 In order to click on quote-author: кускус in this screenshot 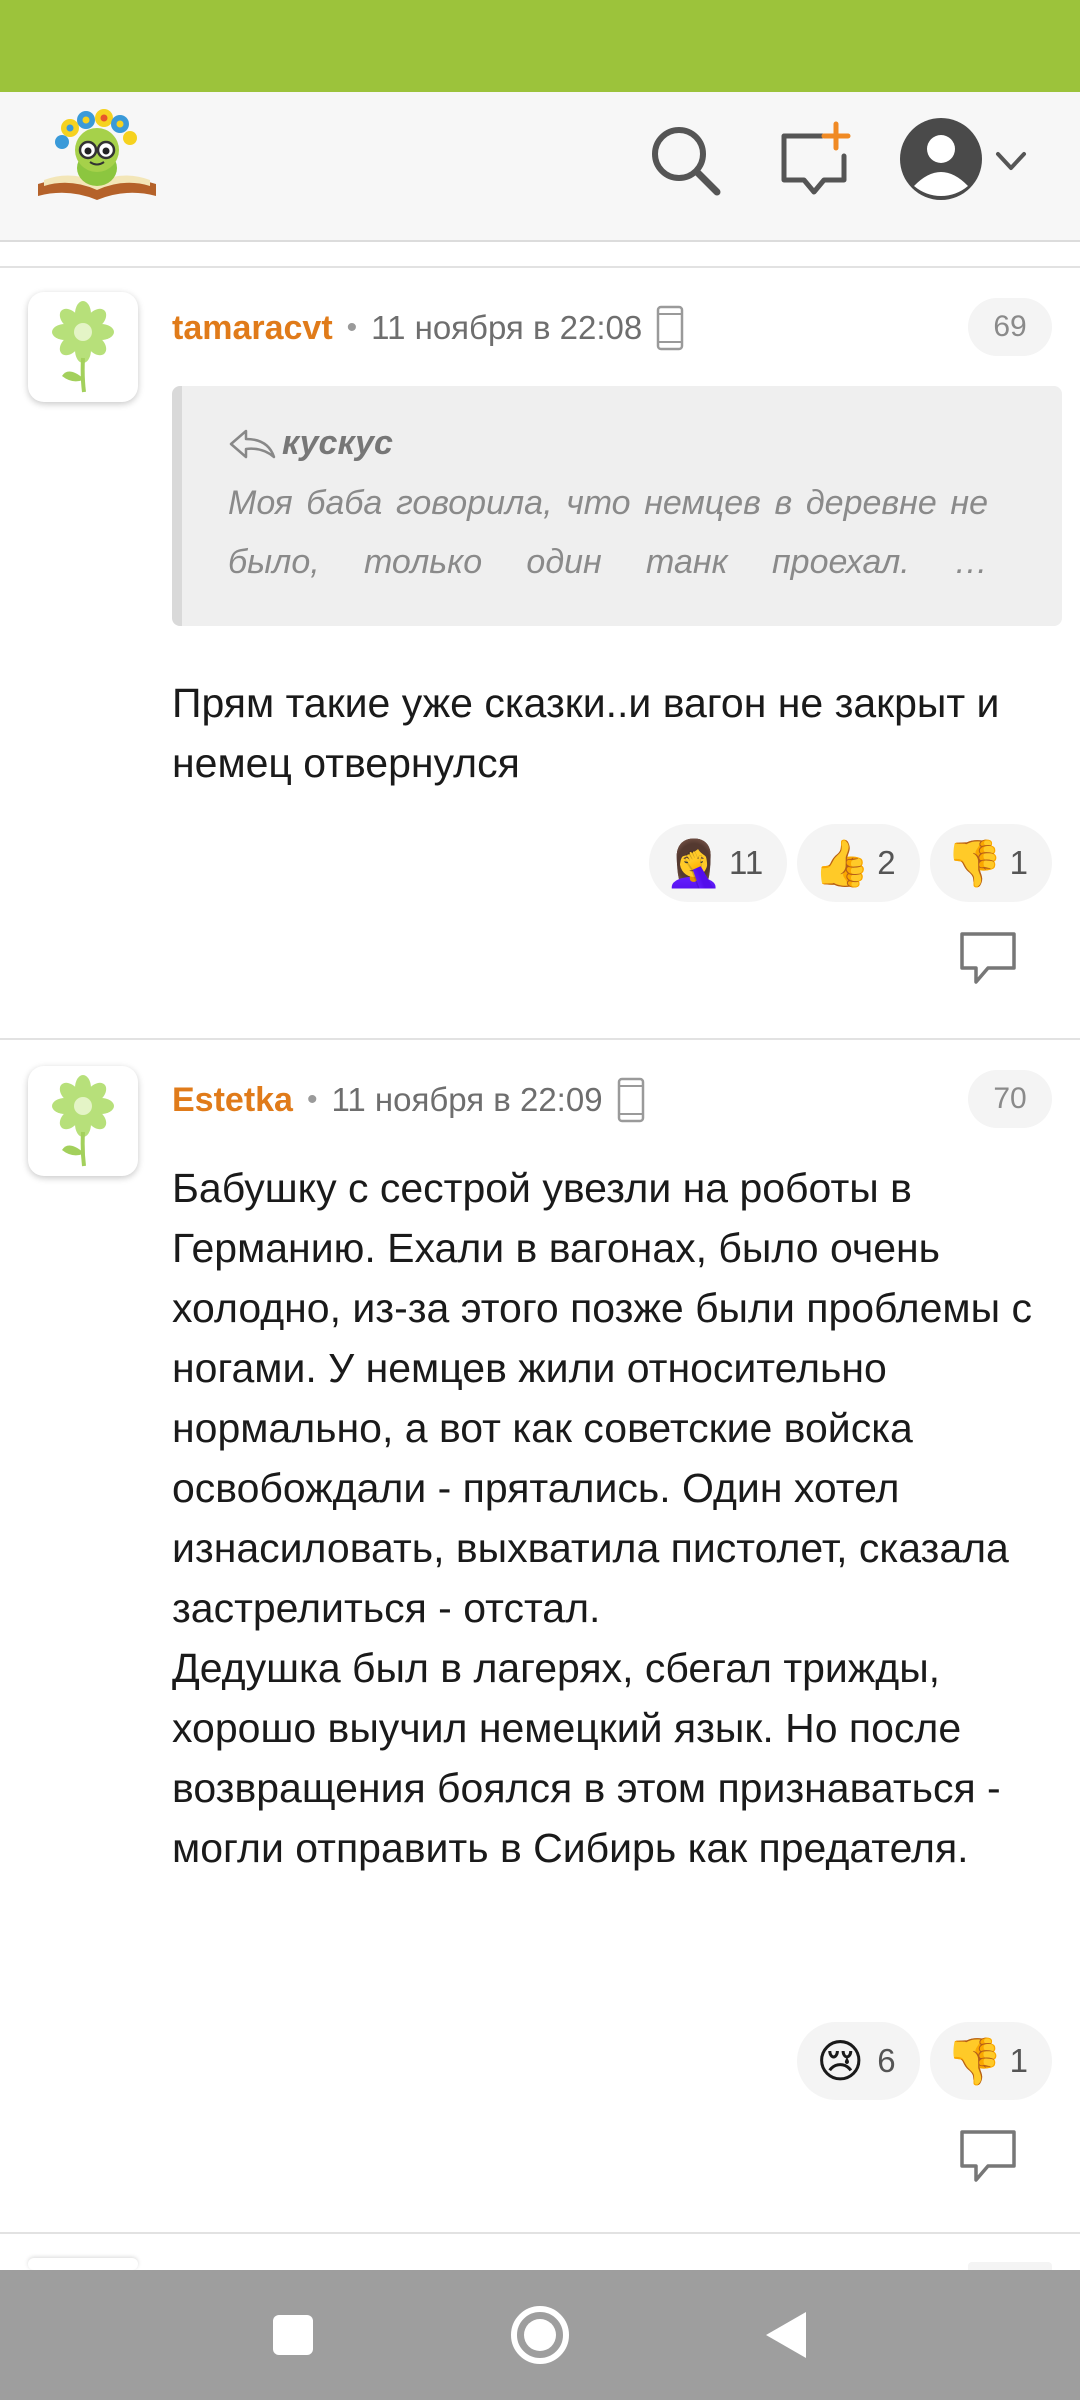, I will do `click(337, 443)`.